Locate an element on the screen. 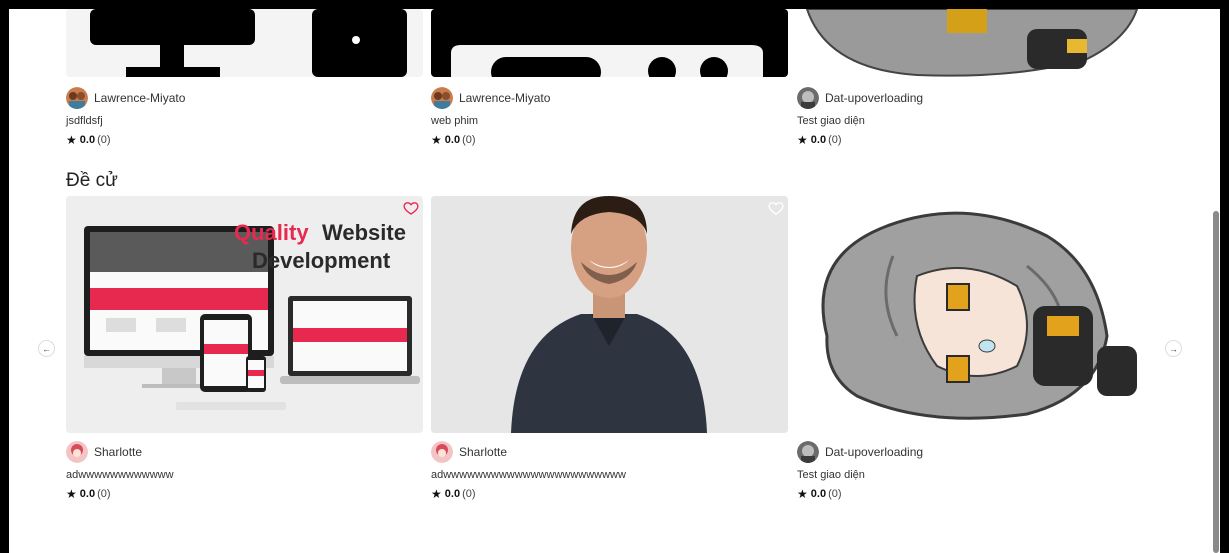 Image resolution: width=1229 pixels, height=553 pixels. device-illustration is located at coordinates (609, 43).